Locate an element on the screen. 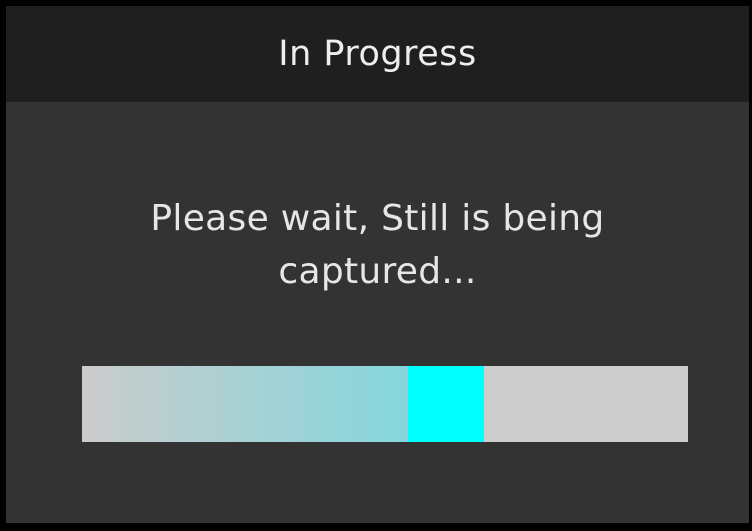 This screenshot has height=531, width=752. progress-bar-indicator is located at coordinates (446, 404).